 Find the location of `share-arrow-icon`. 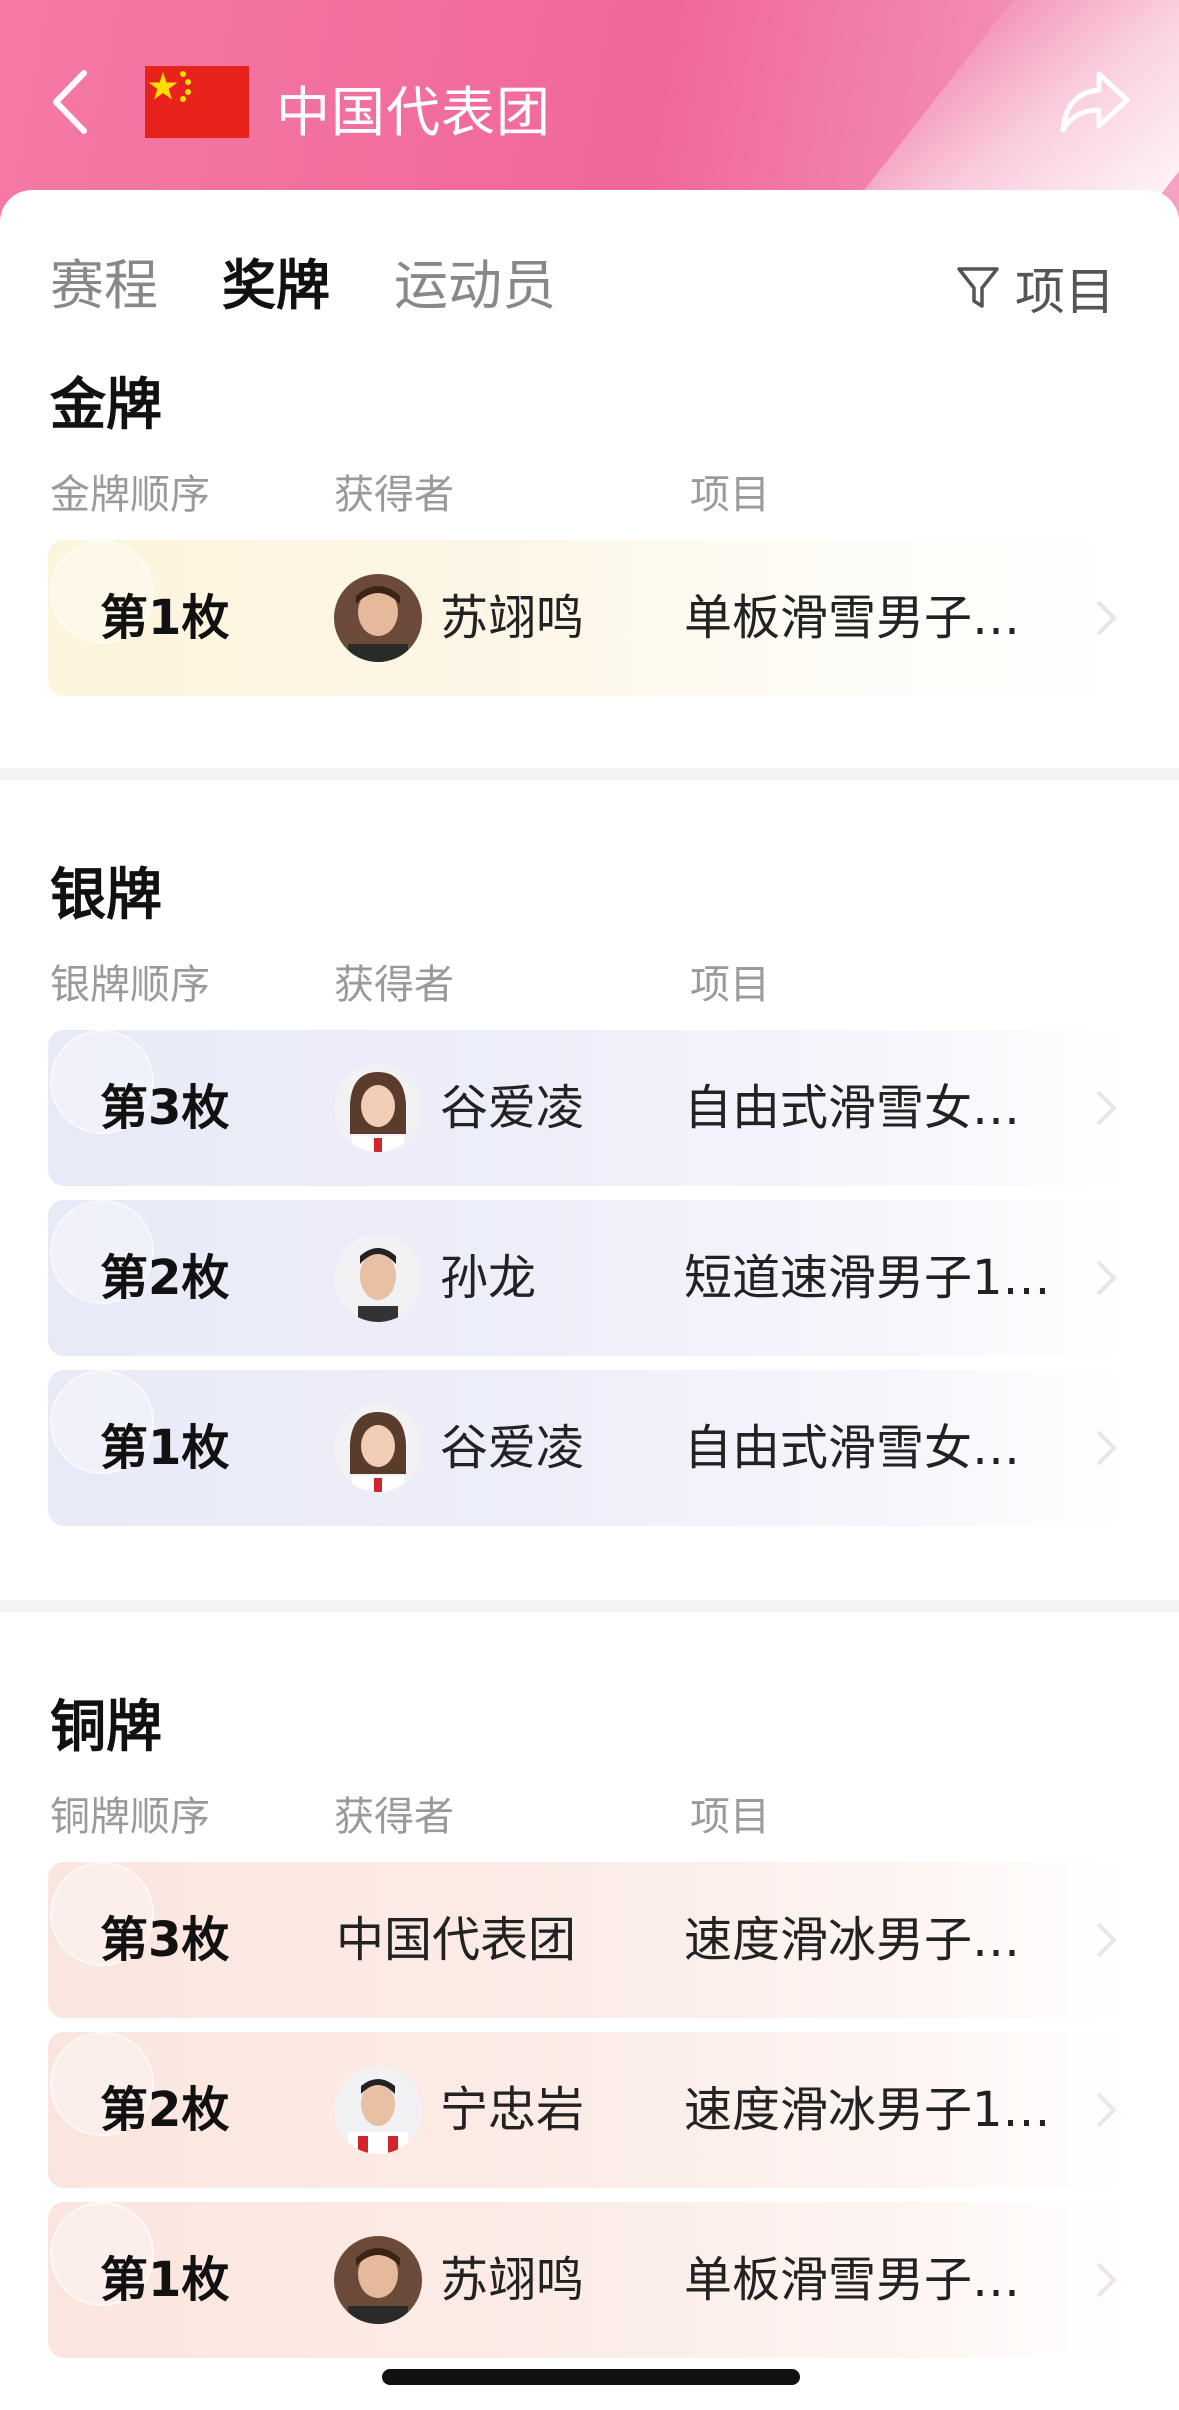

share-arrow-icon is located at coordinates (1095, 102).